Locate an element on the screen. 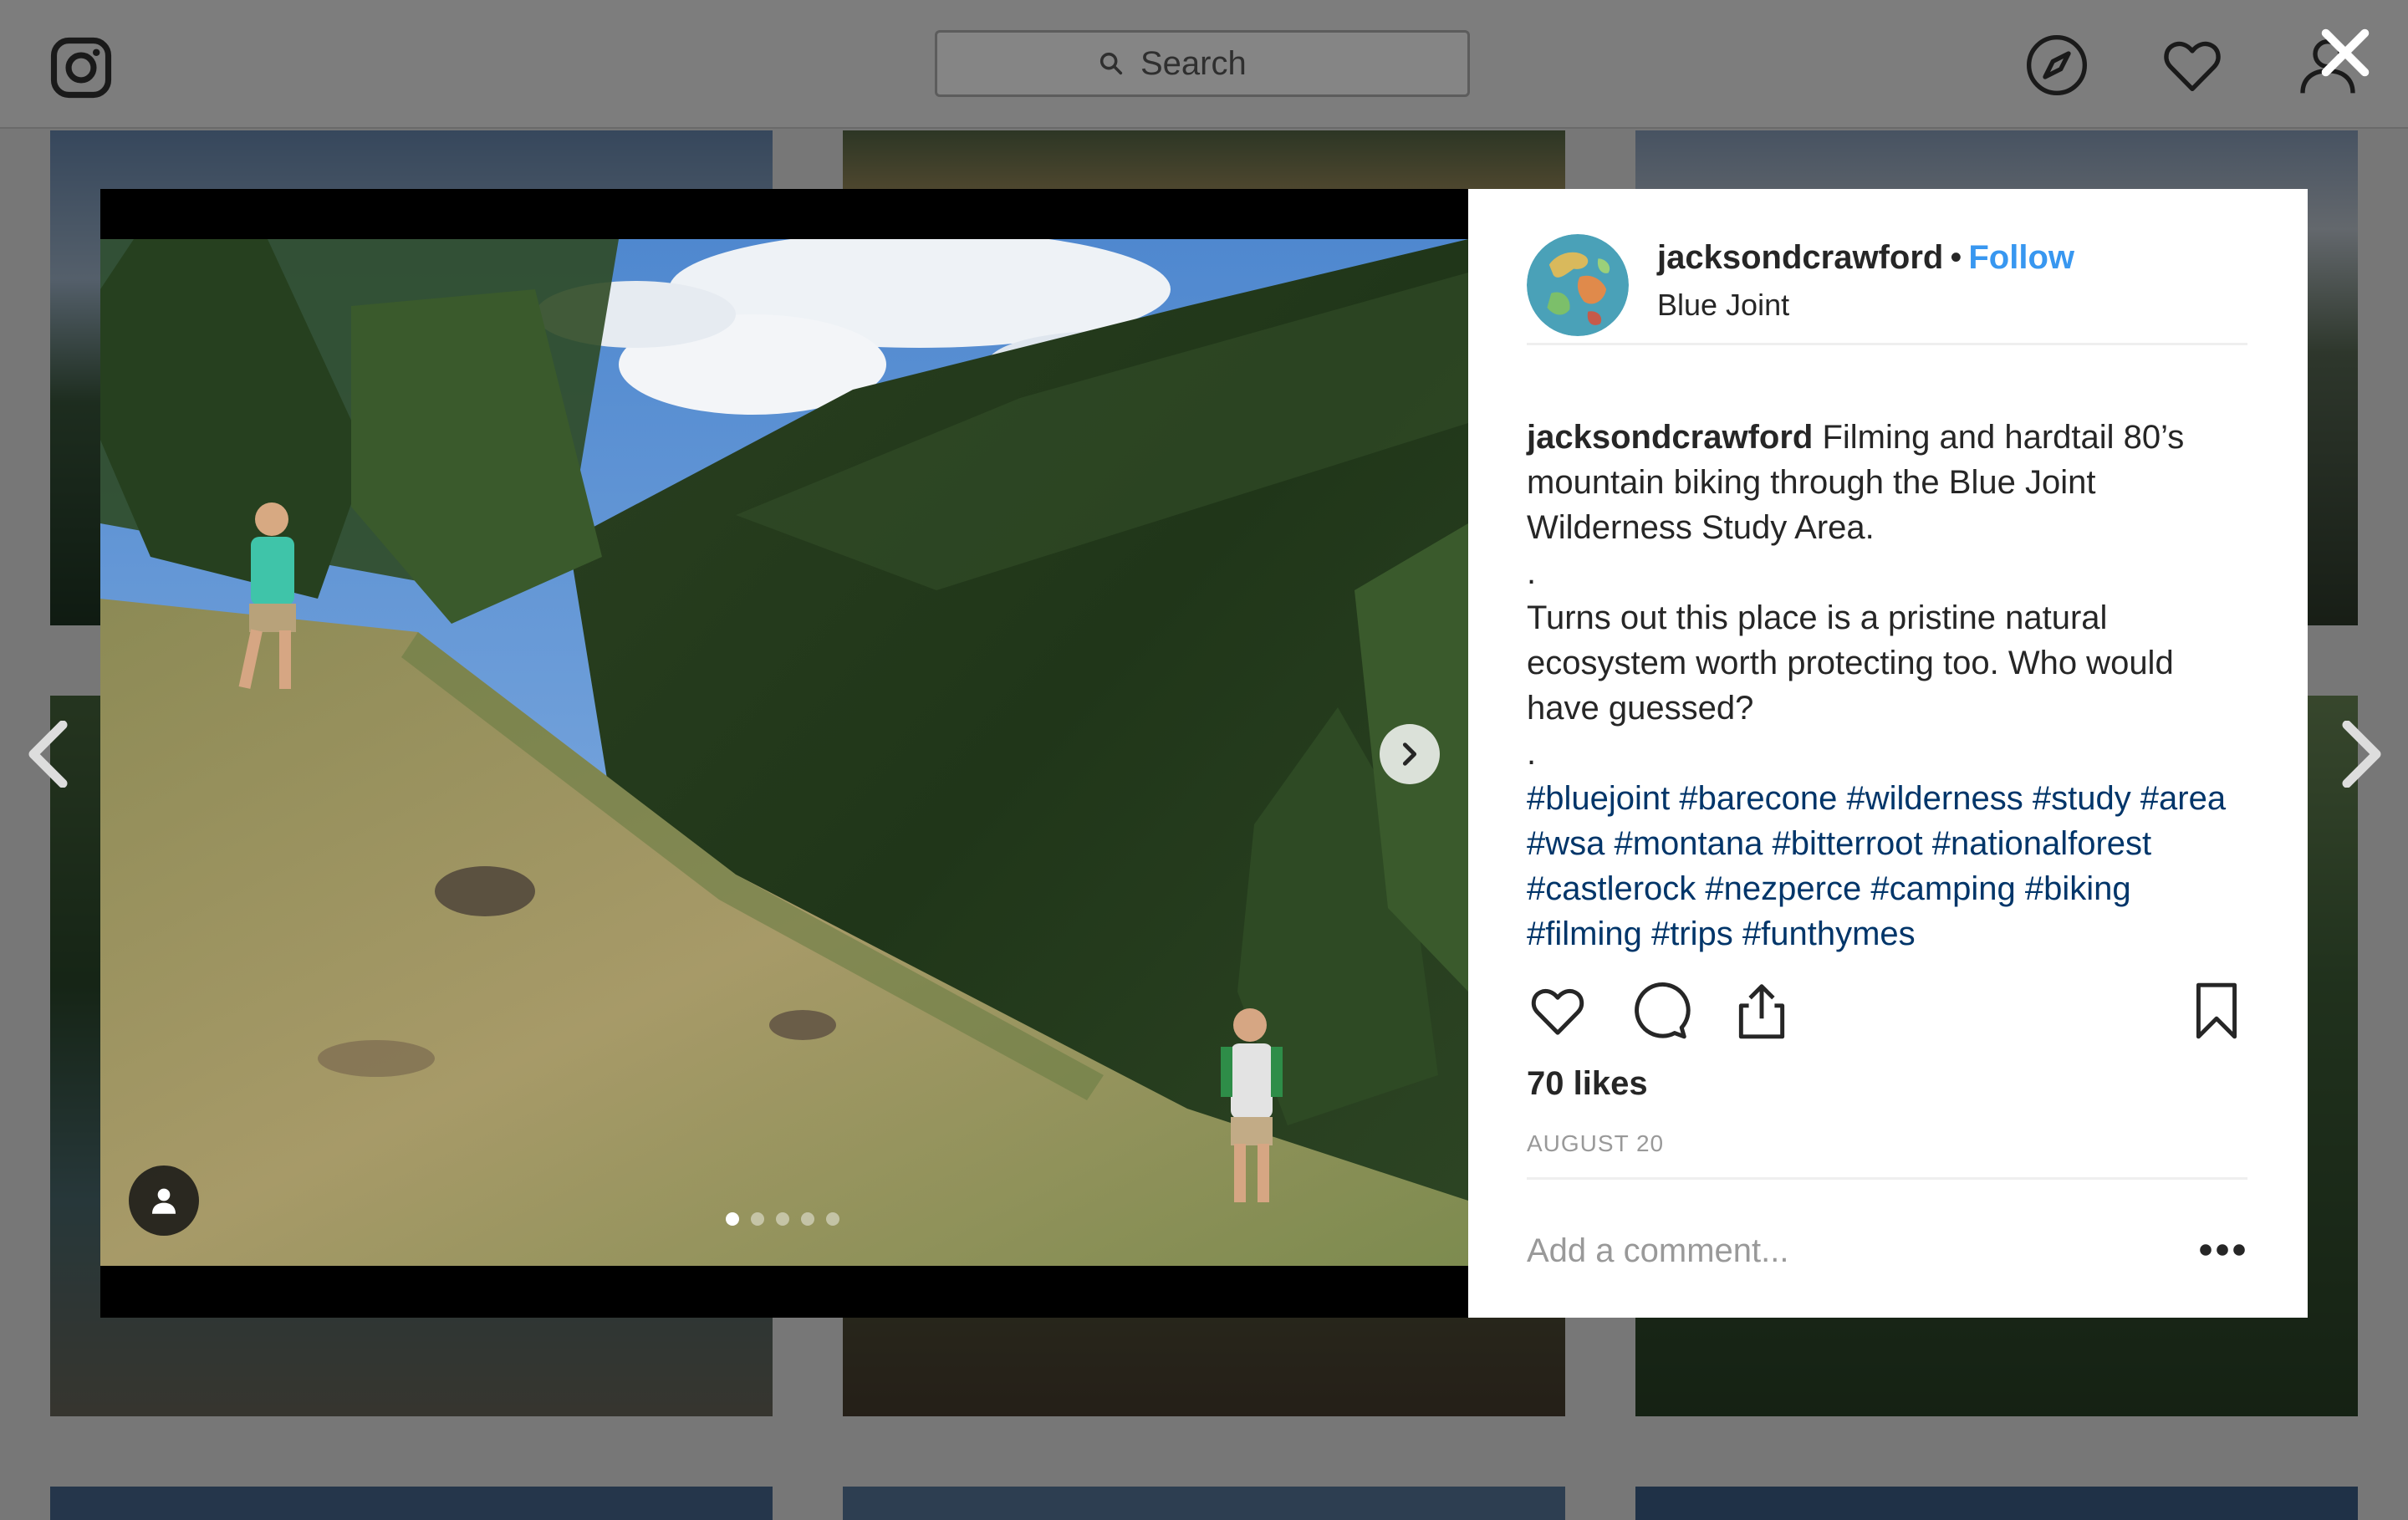  top-navigation is located at coordinates (1204, 64).